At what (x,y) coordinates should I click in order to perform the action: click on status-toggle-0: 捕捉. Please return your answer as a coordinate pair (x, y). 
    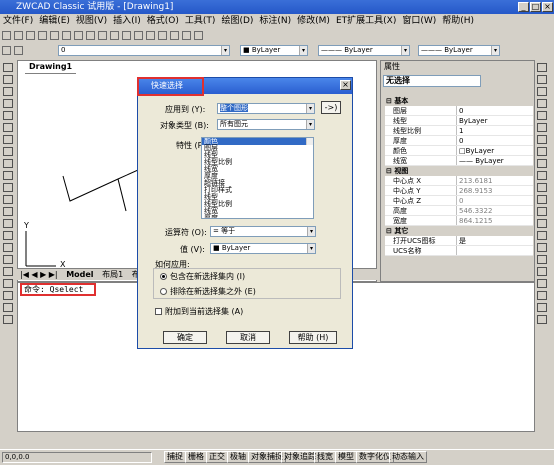
    Looking at the image, I should click on (175, 457).